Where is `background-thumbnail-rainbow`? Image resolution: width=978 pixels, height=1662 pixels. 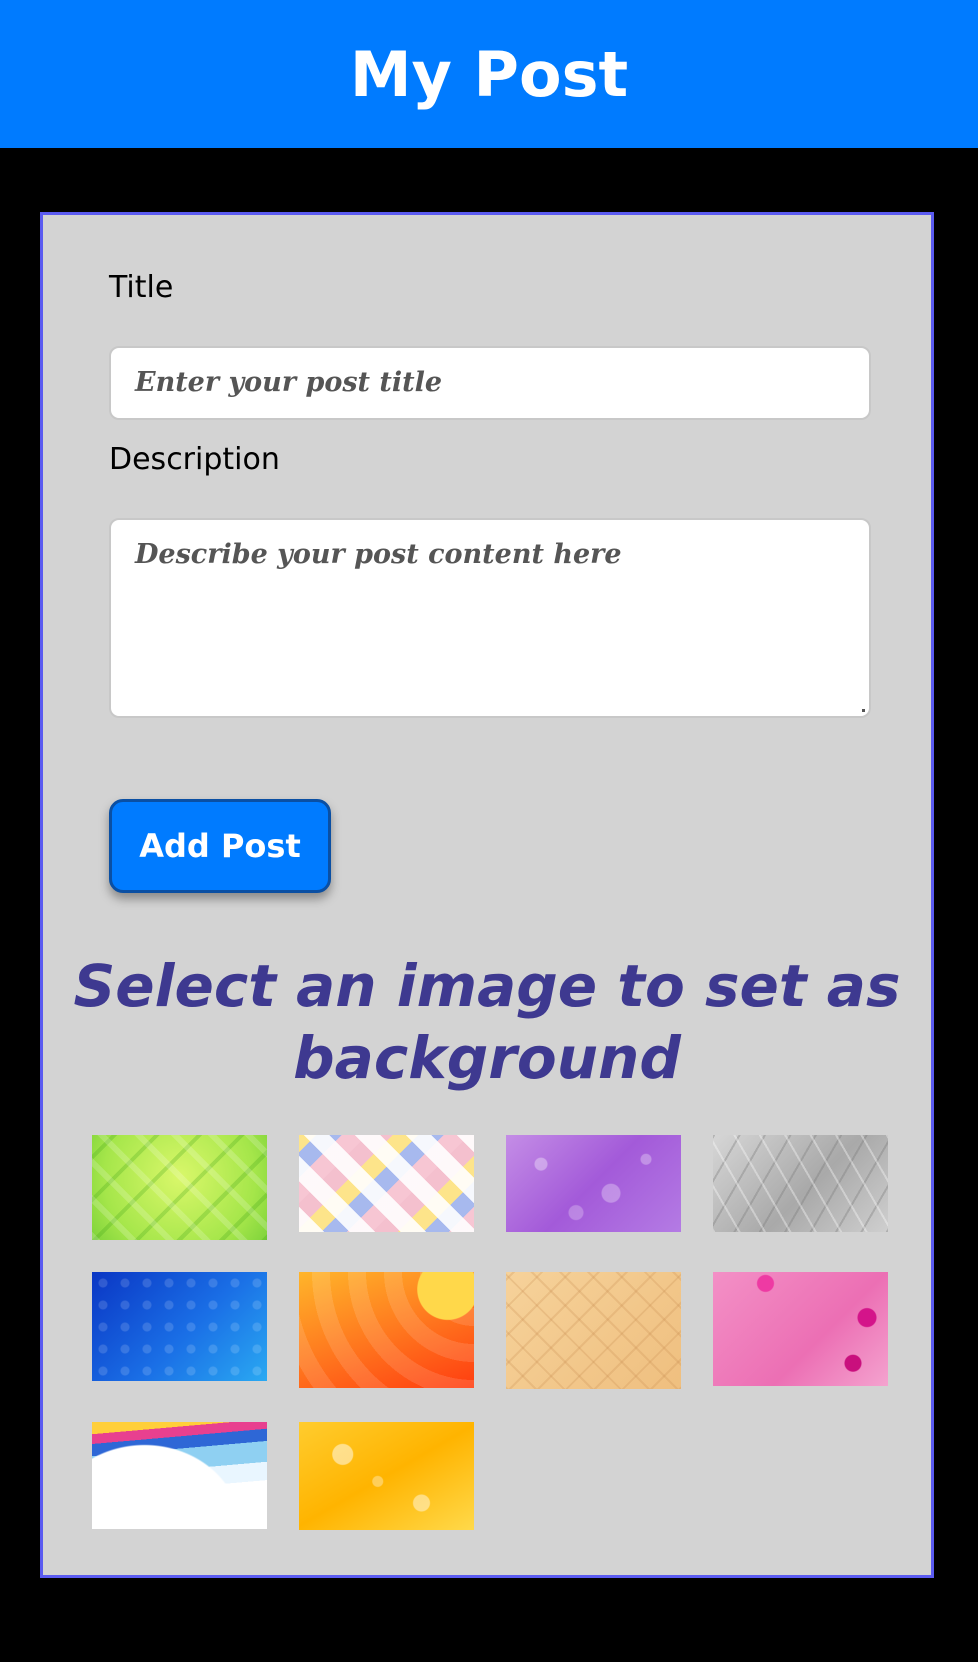 background-thumbnail-rainbow is located at coordinates (179, 1475).